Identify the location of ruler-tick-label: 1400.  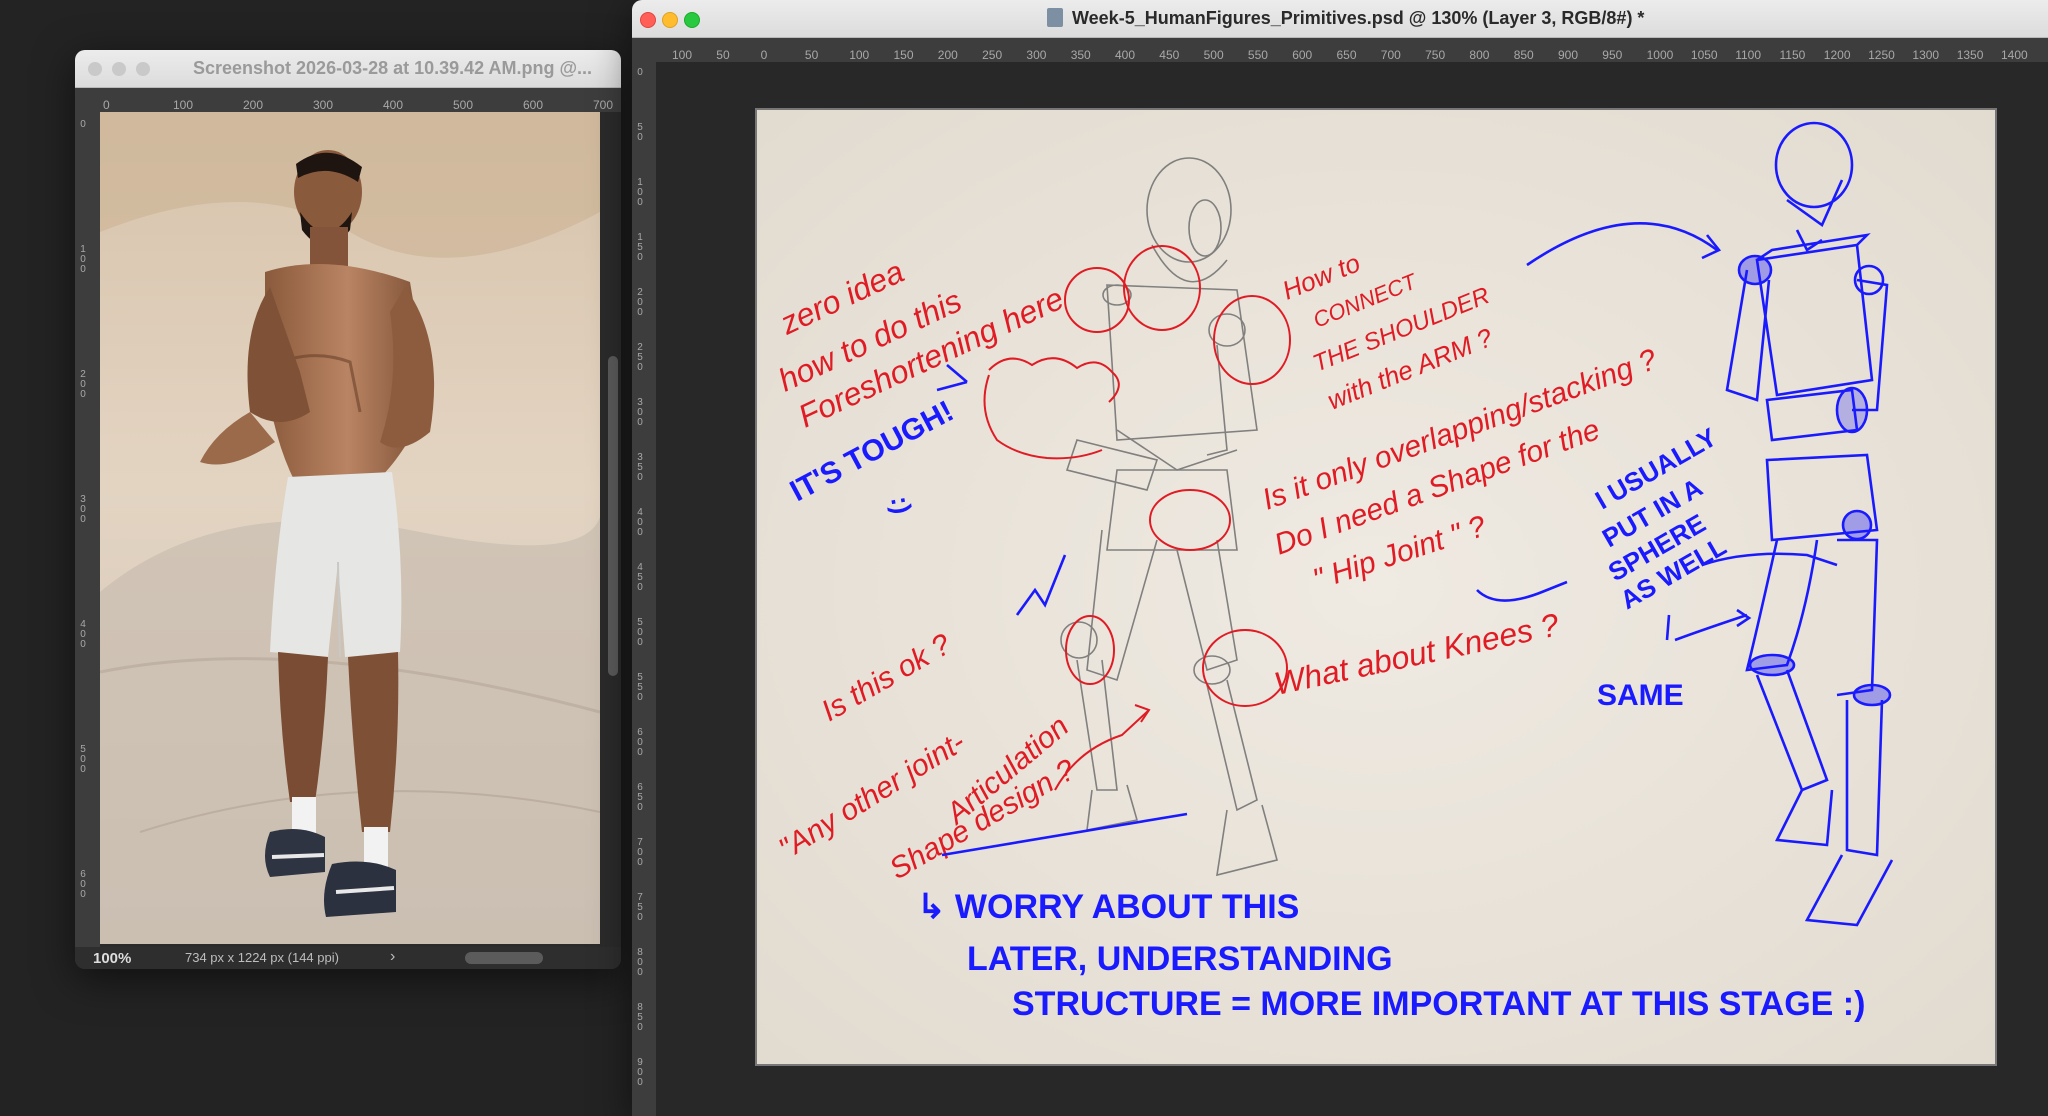
(2014, 55).